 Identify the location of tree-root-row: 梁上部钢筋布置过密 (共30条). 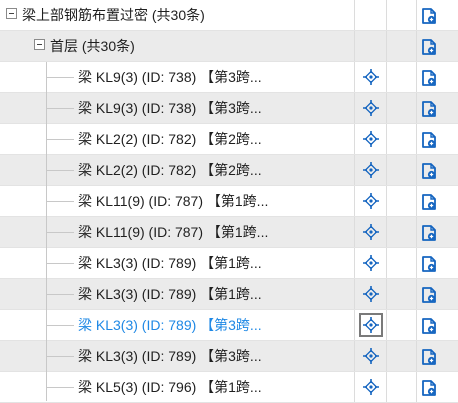
(229, 15).